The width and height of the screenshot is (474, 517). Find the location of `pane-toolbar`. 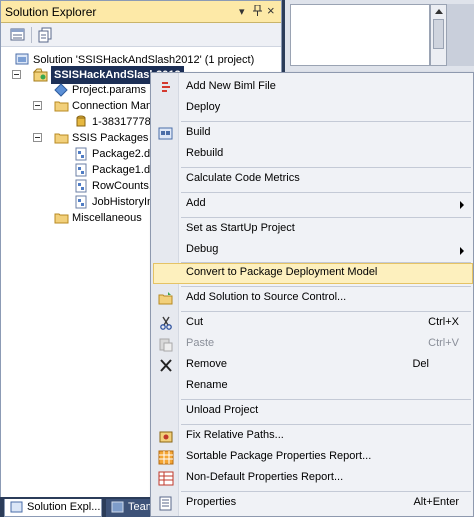

pane-toolbar is located at coordinates (141, 35).